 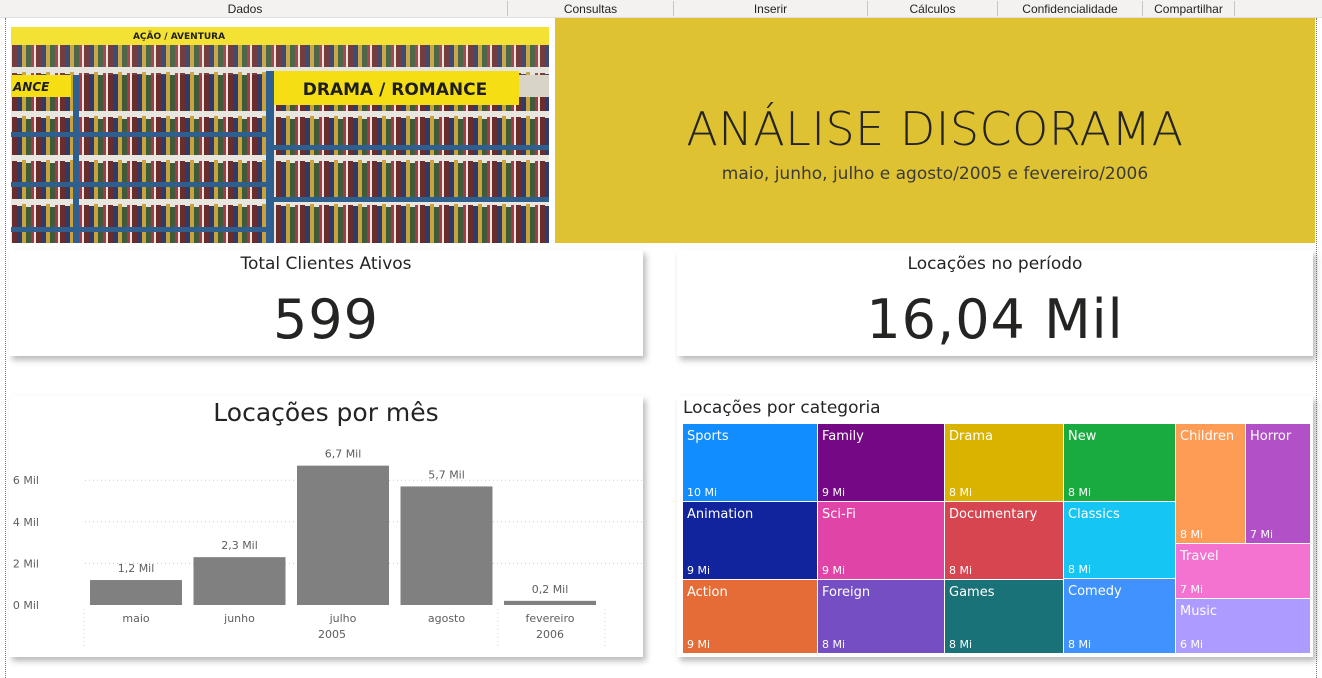 I want to click on x-tick-label: maio, so click(x=136, y=618).